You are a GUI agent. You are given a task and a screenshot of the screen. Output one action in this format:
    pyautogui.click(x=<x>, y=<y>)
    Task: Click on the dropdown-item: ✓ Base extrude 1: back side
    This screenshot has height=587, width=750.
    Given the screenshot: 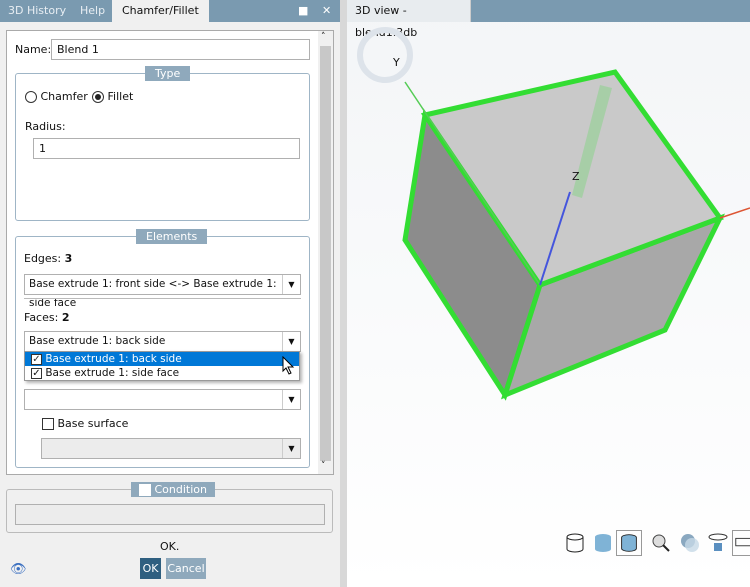 What is the action you would take?
    pyautogui.click(x=162, y=359)
    